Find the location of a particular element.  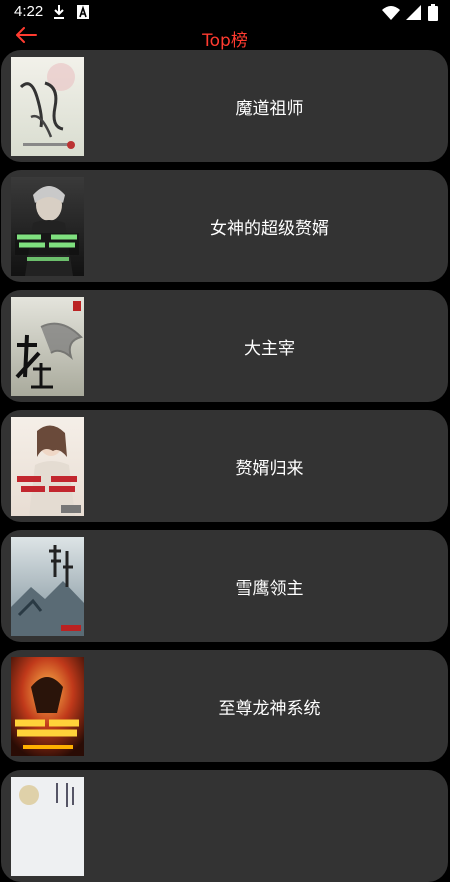

book-title: 魔道祖师 is located at coordinates (269, 108).